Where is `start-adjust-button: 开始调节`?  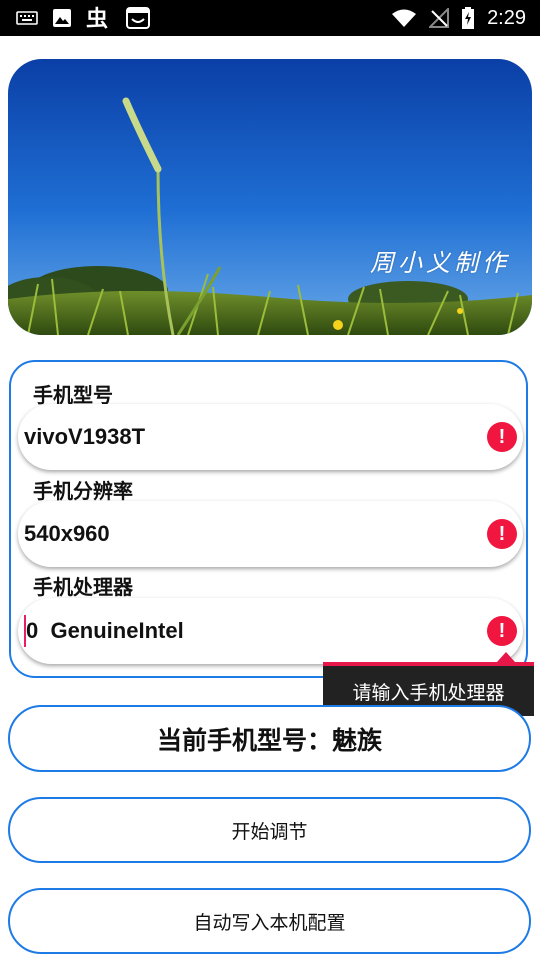 start-adjust-button: 开始调节 is located at coordinates (269, 830).